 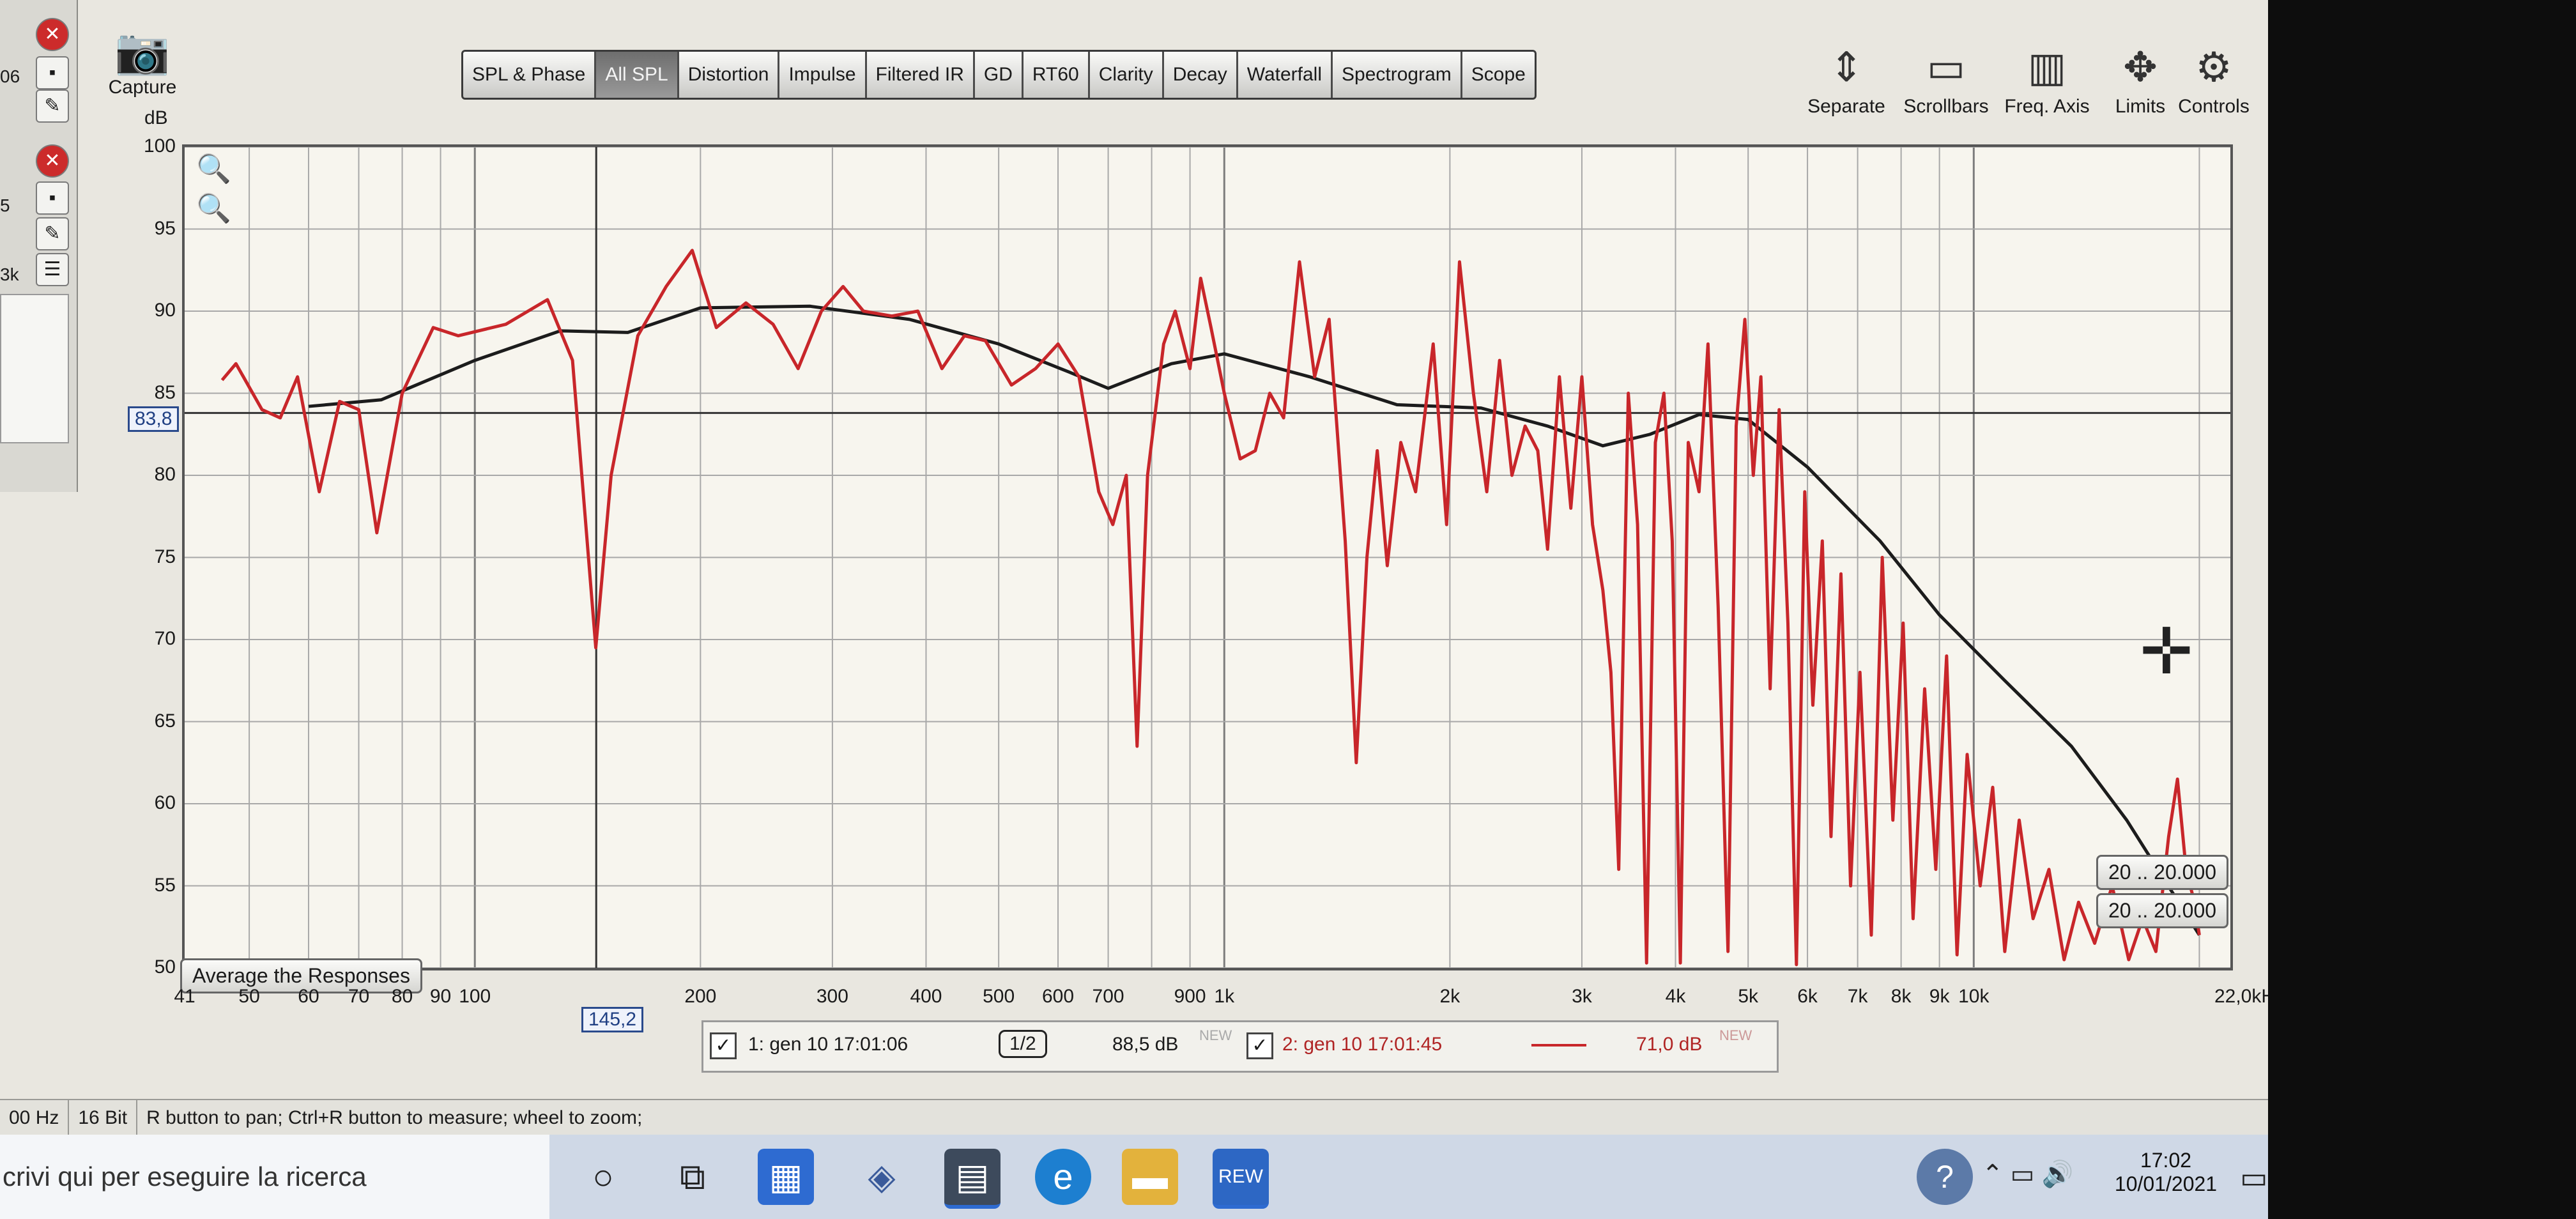 I want to click on y-tick-label: 85, so click(x=165, y=392).